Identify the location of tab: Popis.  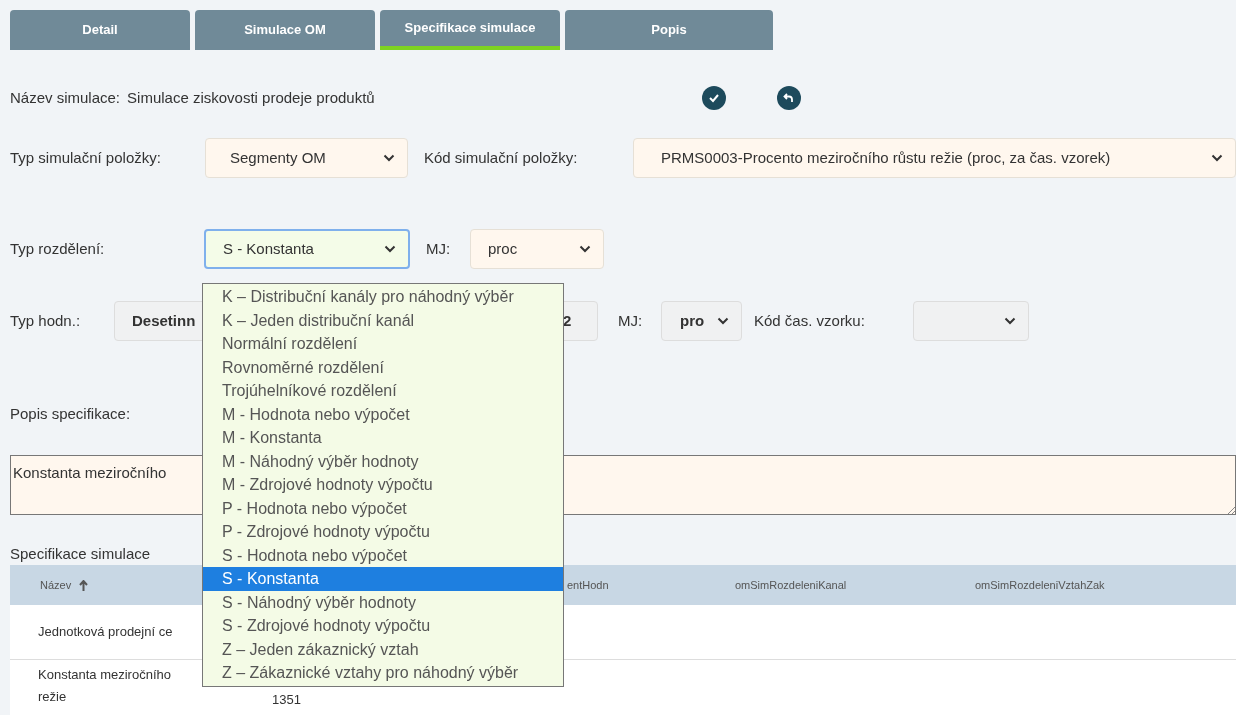
(669, 30).